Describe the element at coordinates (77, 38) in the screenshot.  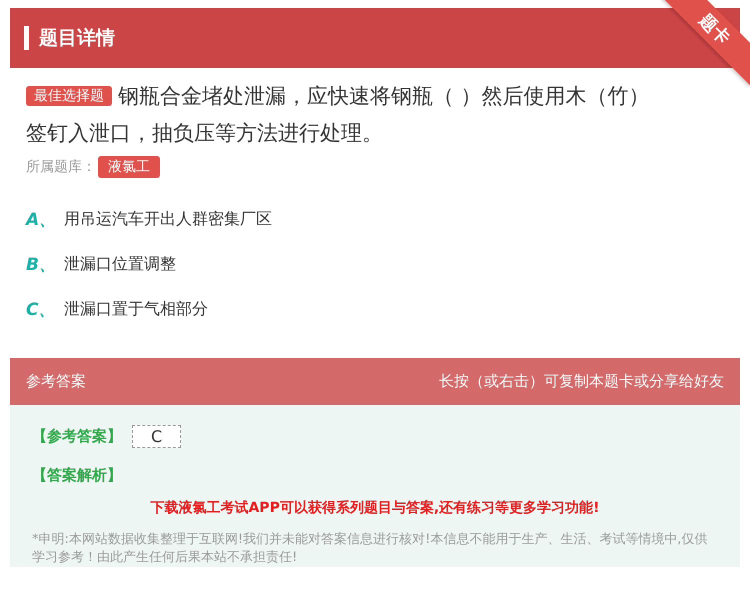
I see `page-title: 题目详情` at that location.